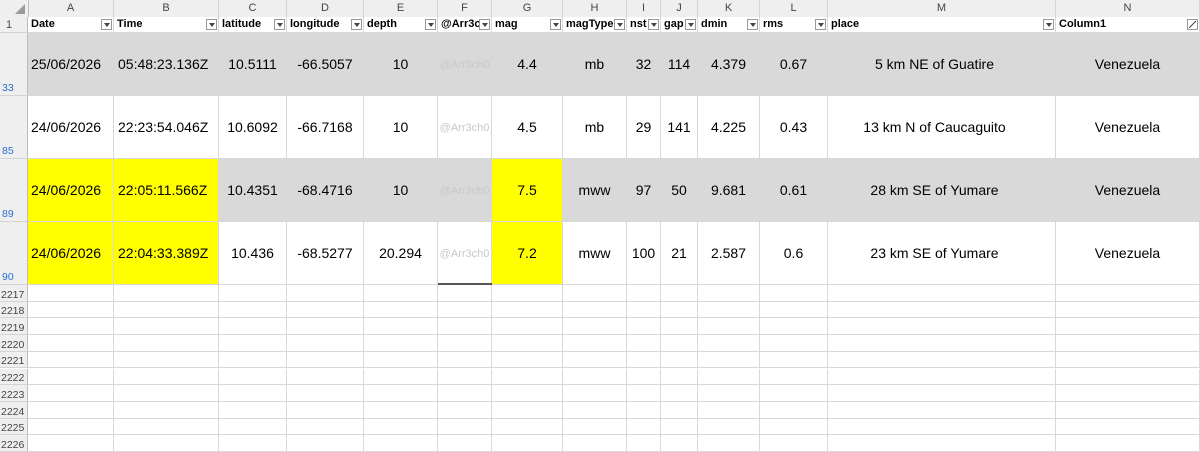 The height and width of the screenshot is (452, 1200). What do you see at coordinates (527, 190) in the screenshot?
I see `table-cell: 7.5` at bounding box center [527, 190].